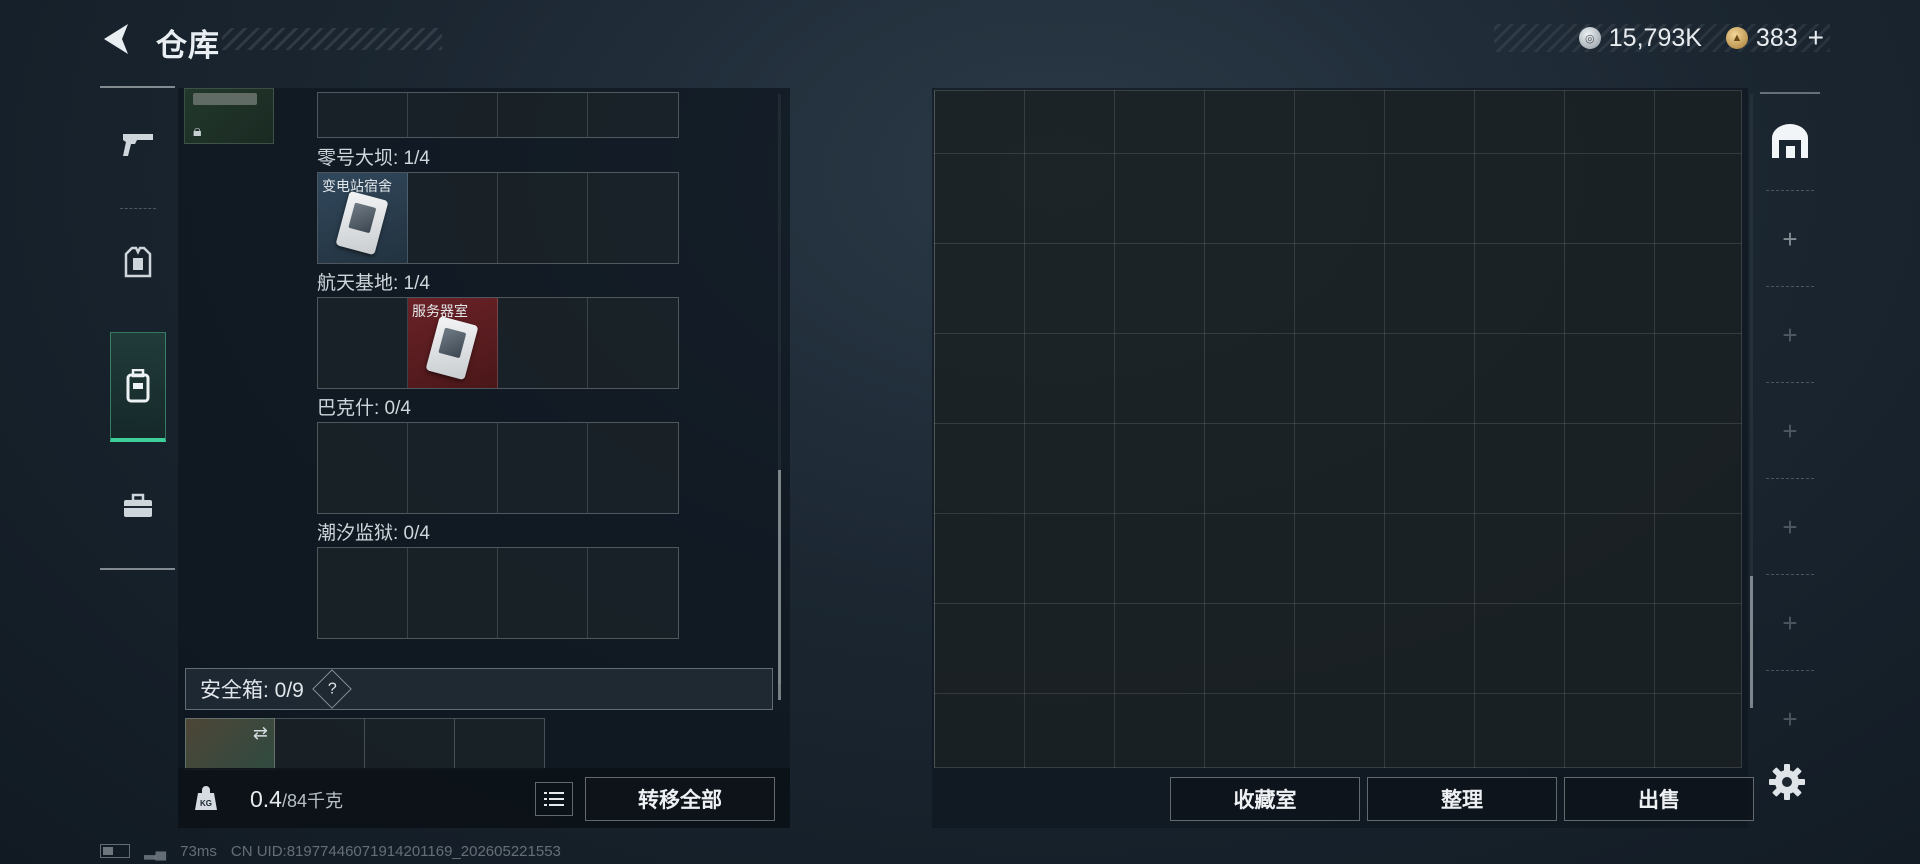 Image resolution: width=1920 pixels, height=864 pixels. I want to click on add-stash-tab-6: +, so click(1790, 719).